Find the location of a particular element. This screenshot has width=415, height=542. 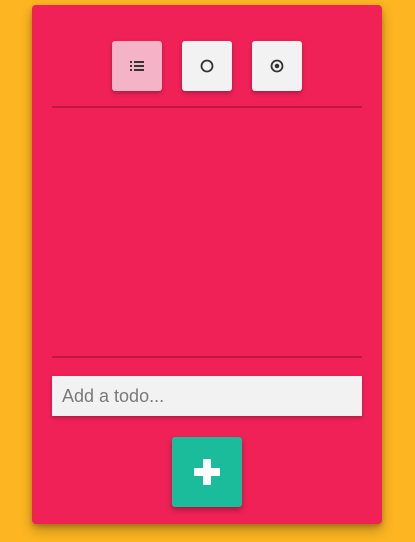

list-icon is located at coordinates (137, 66).